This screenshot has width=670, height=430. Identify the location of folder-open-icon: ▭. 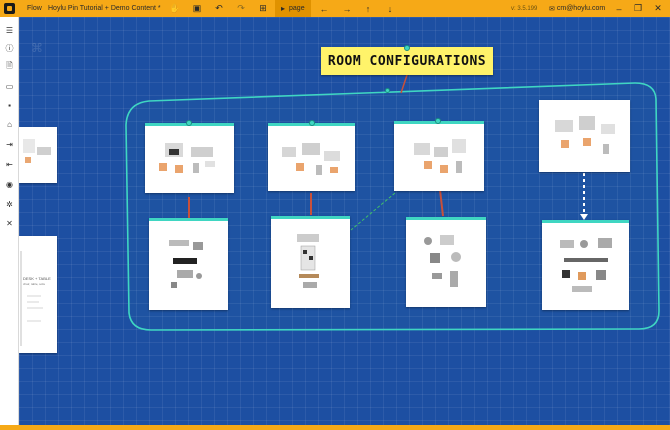
(9, 86).